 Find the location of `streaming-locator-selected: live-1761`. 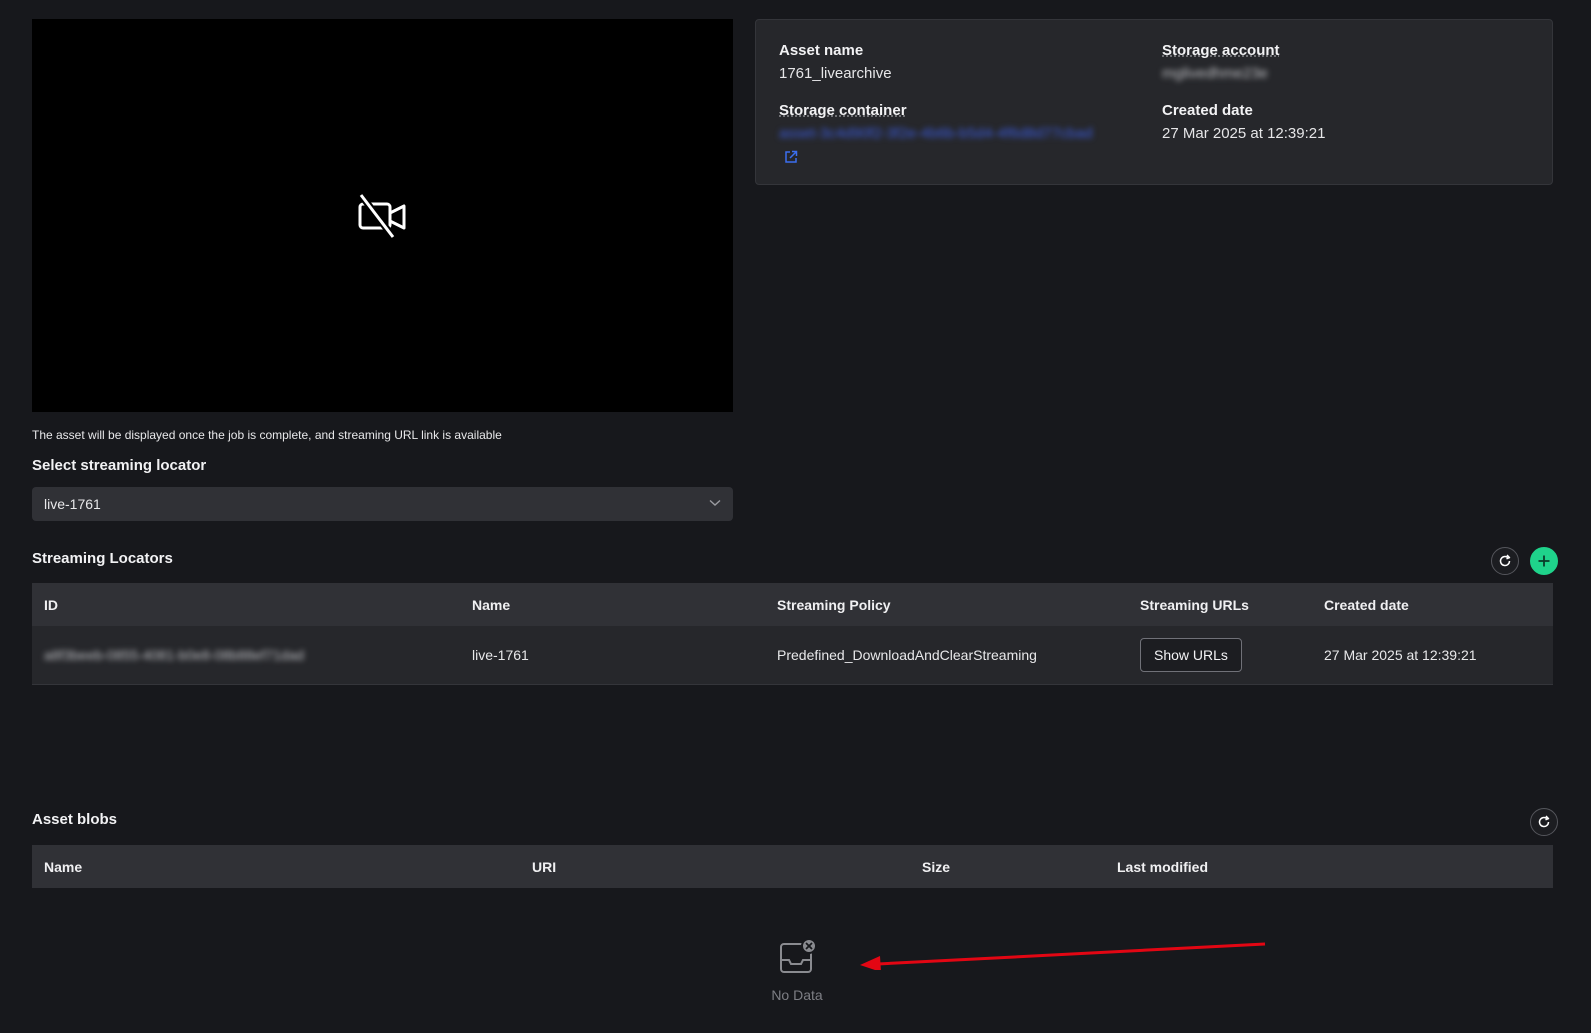

streaming-locator-selected: live-1761 is located at coordinates (72, 504).